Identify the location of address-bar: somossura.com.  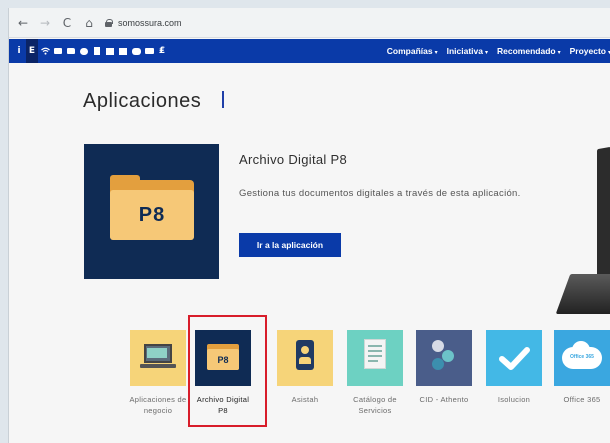
(143, 23).